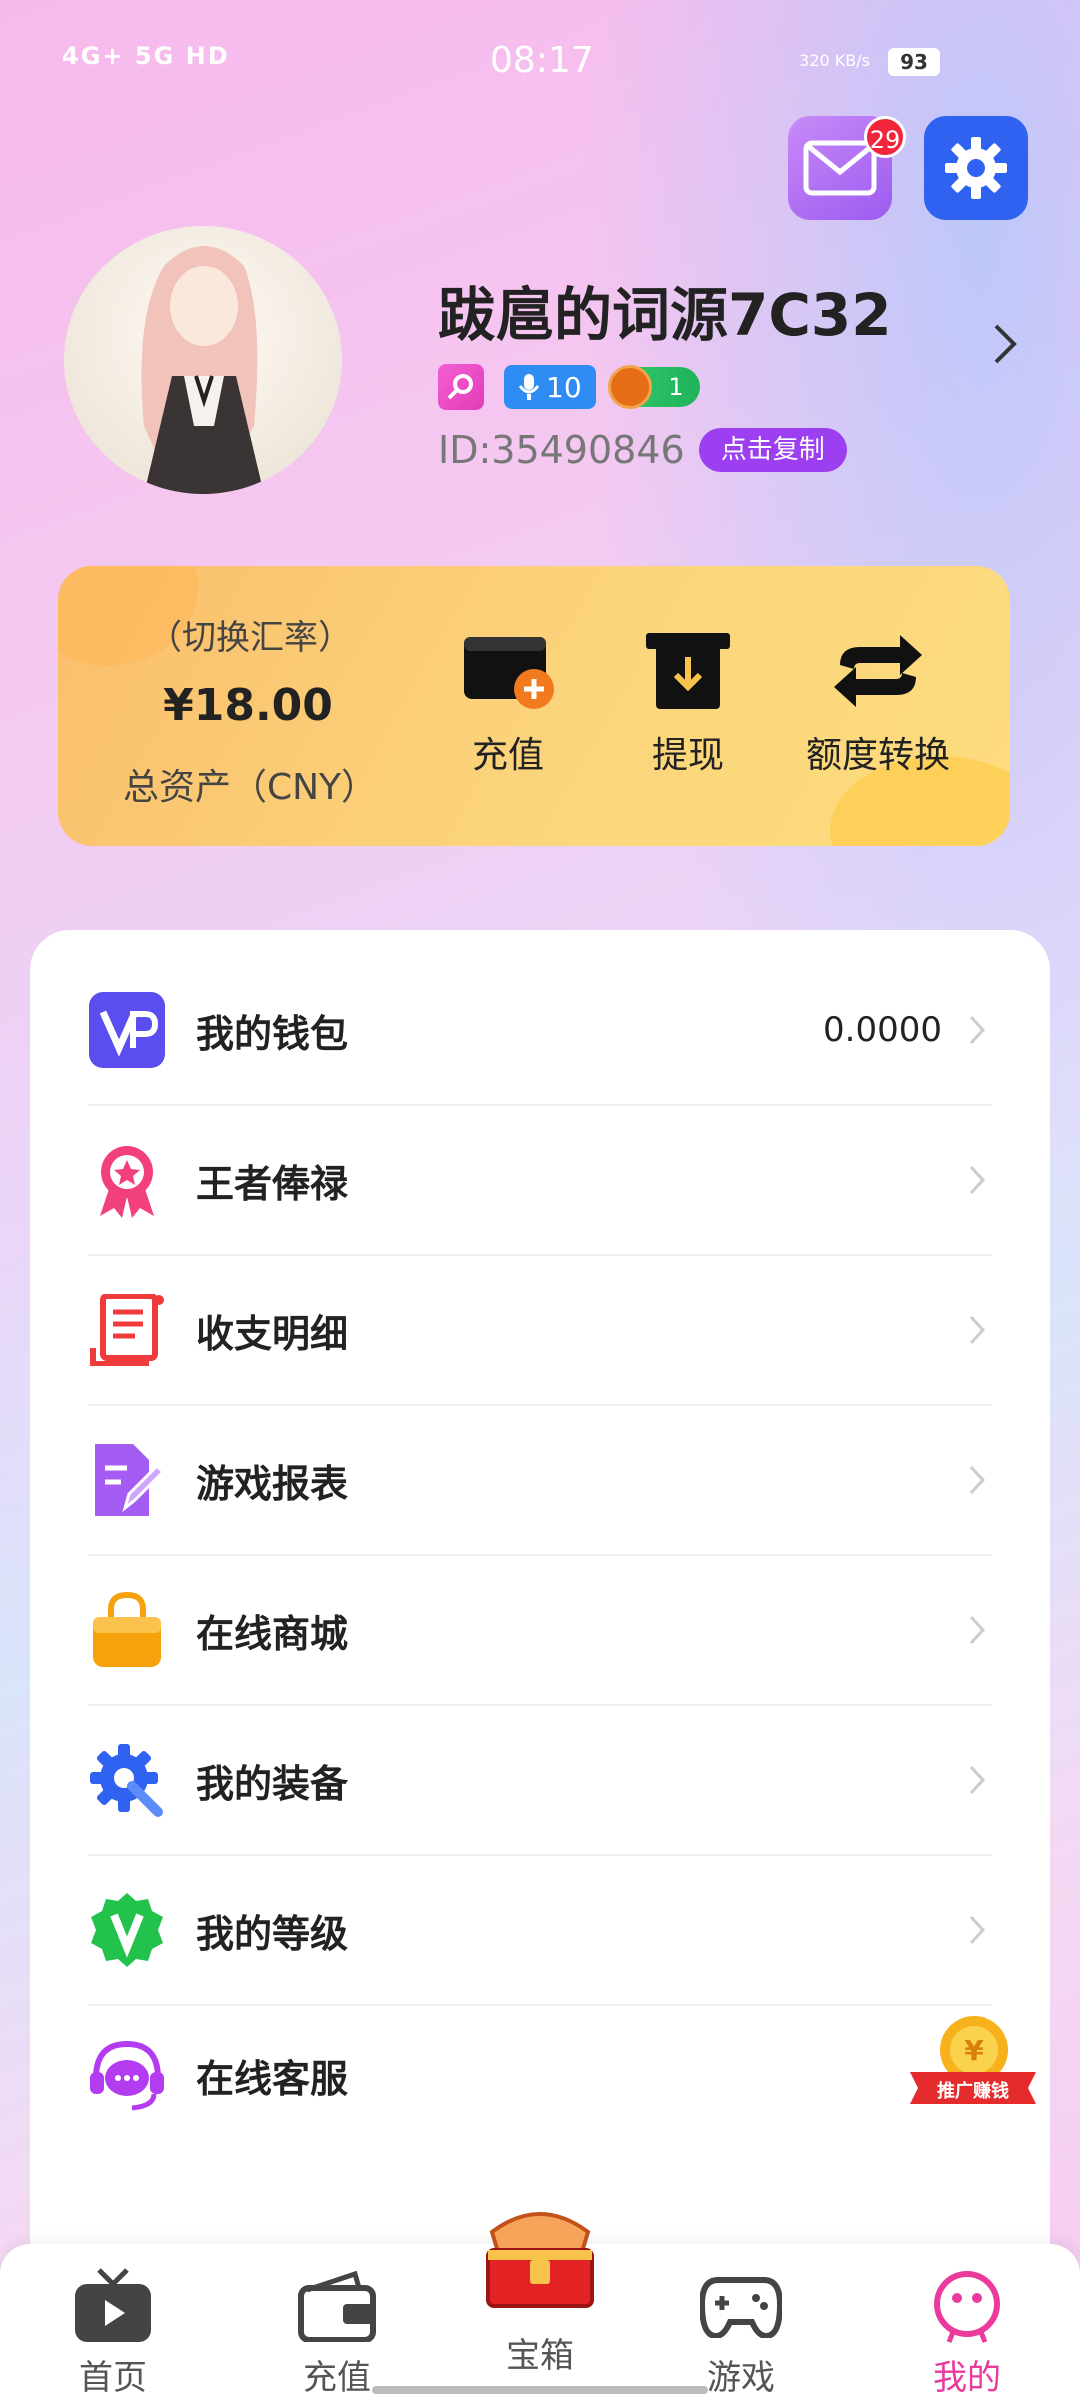  What do you see at coordinates (665, 315) in the screenshot?
I see `username: 跋扈的词源7C32` at bounding box center [665, 315].